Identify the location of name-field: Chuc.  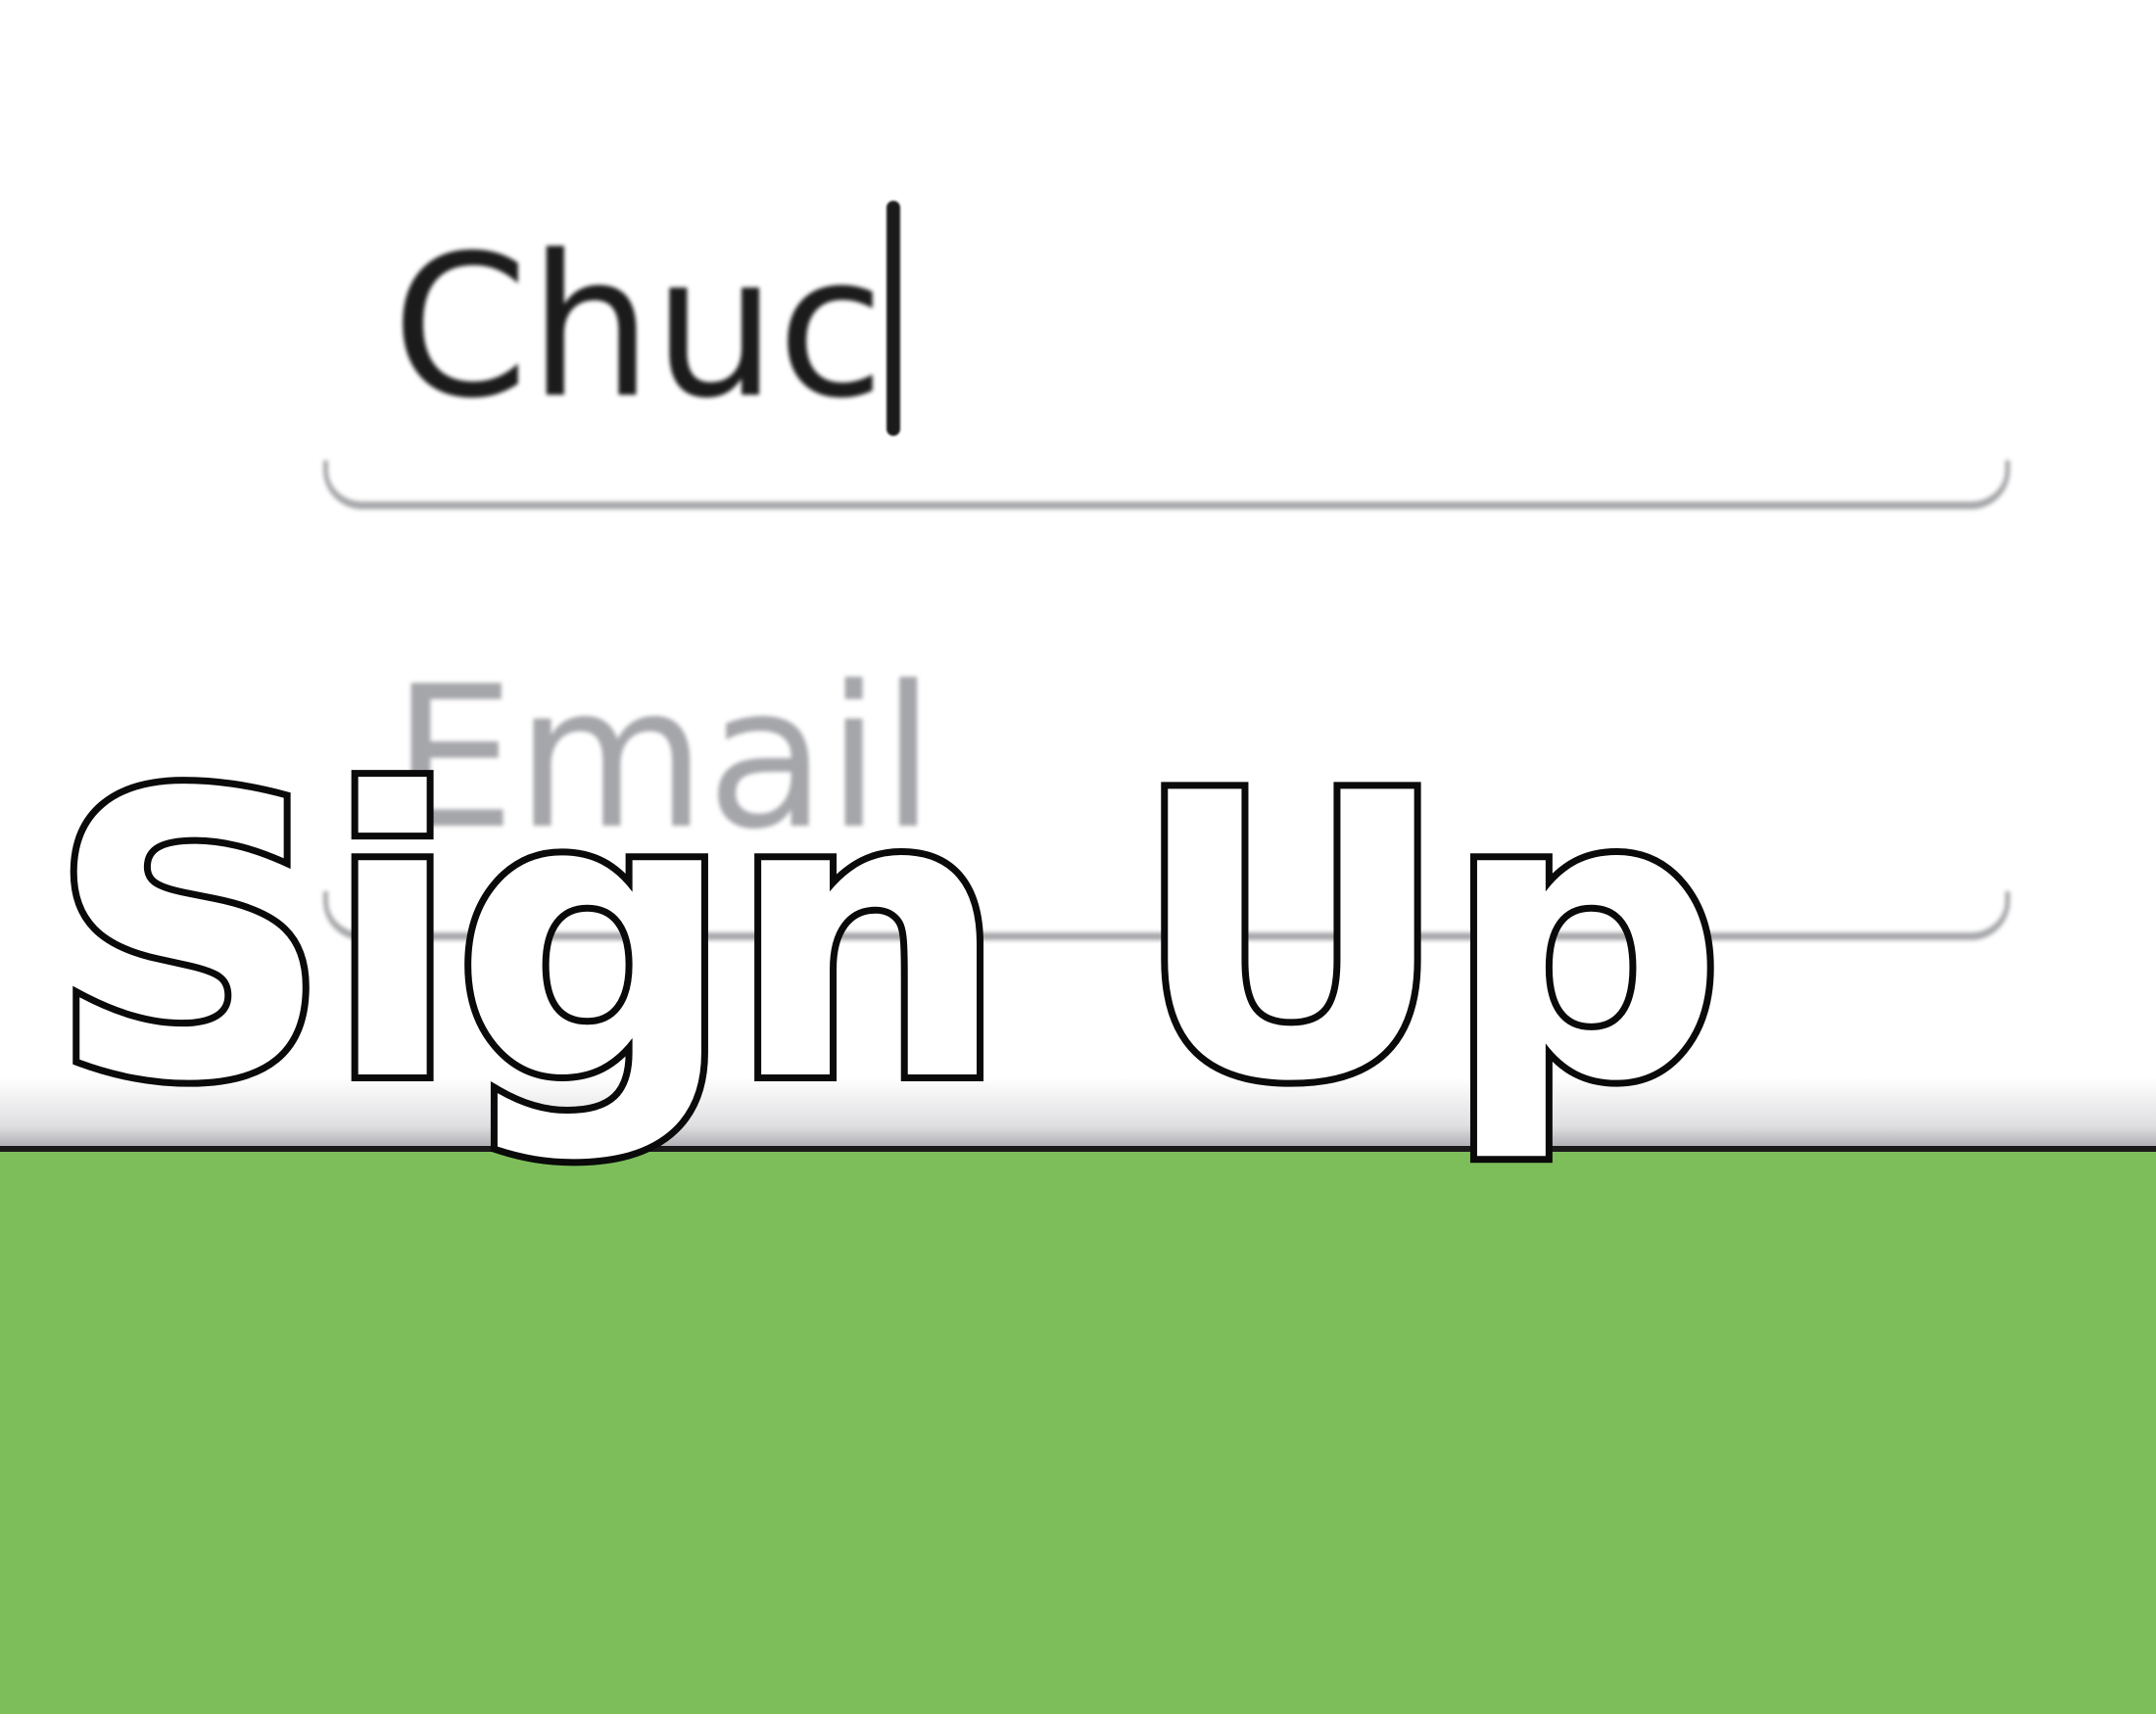
(1166, 355).